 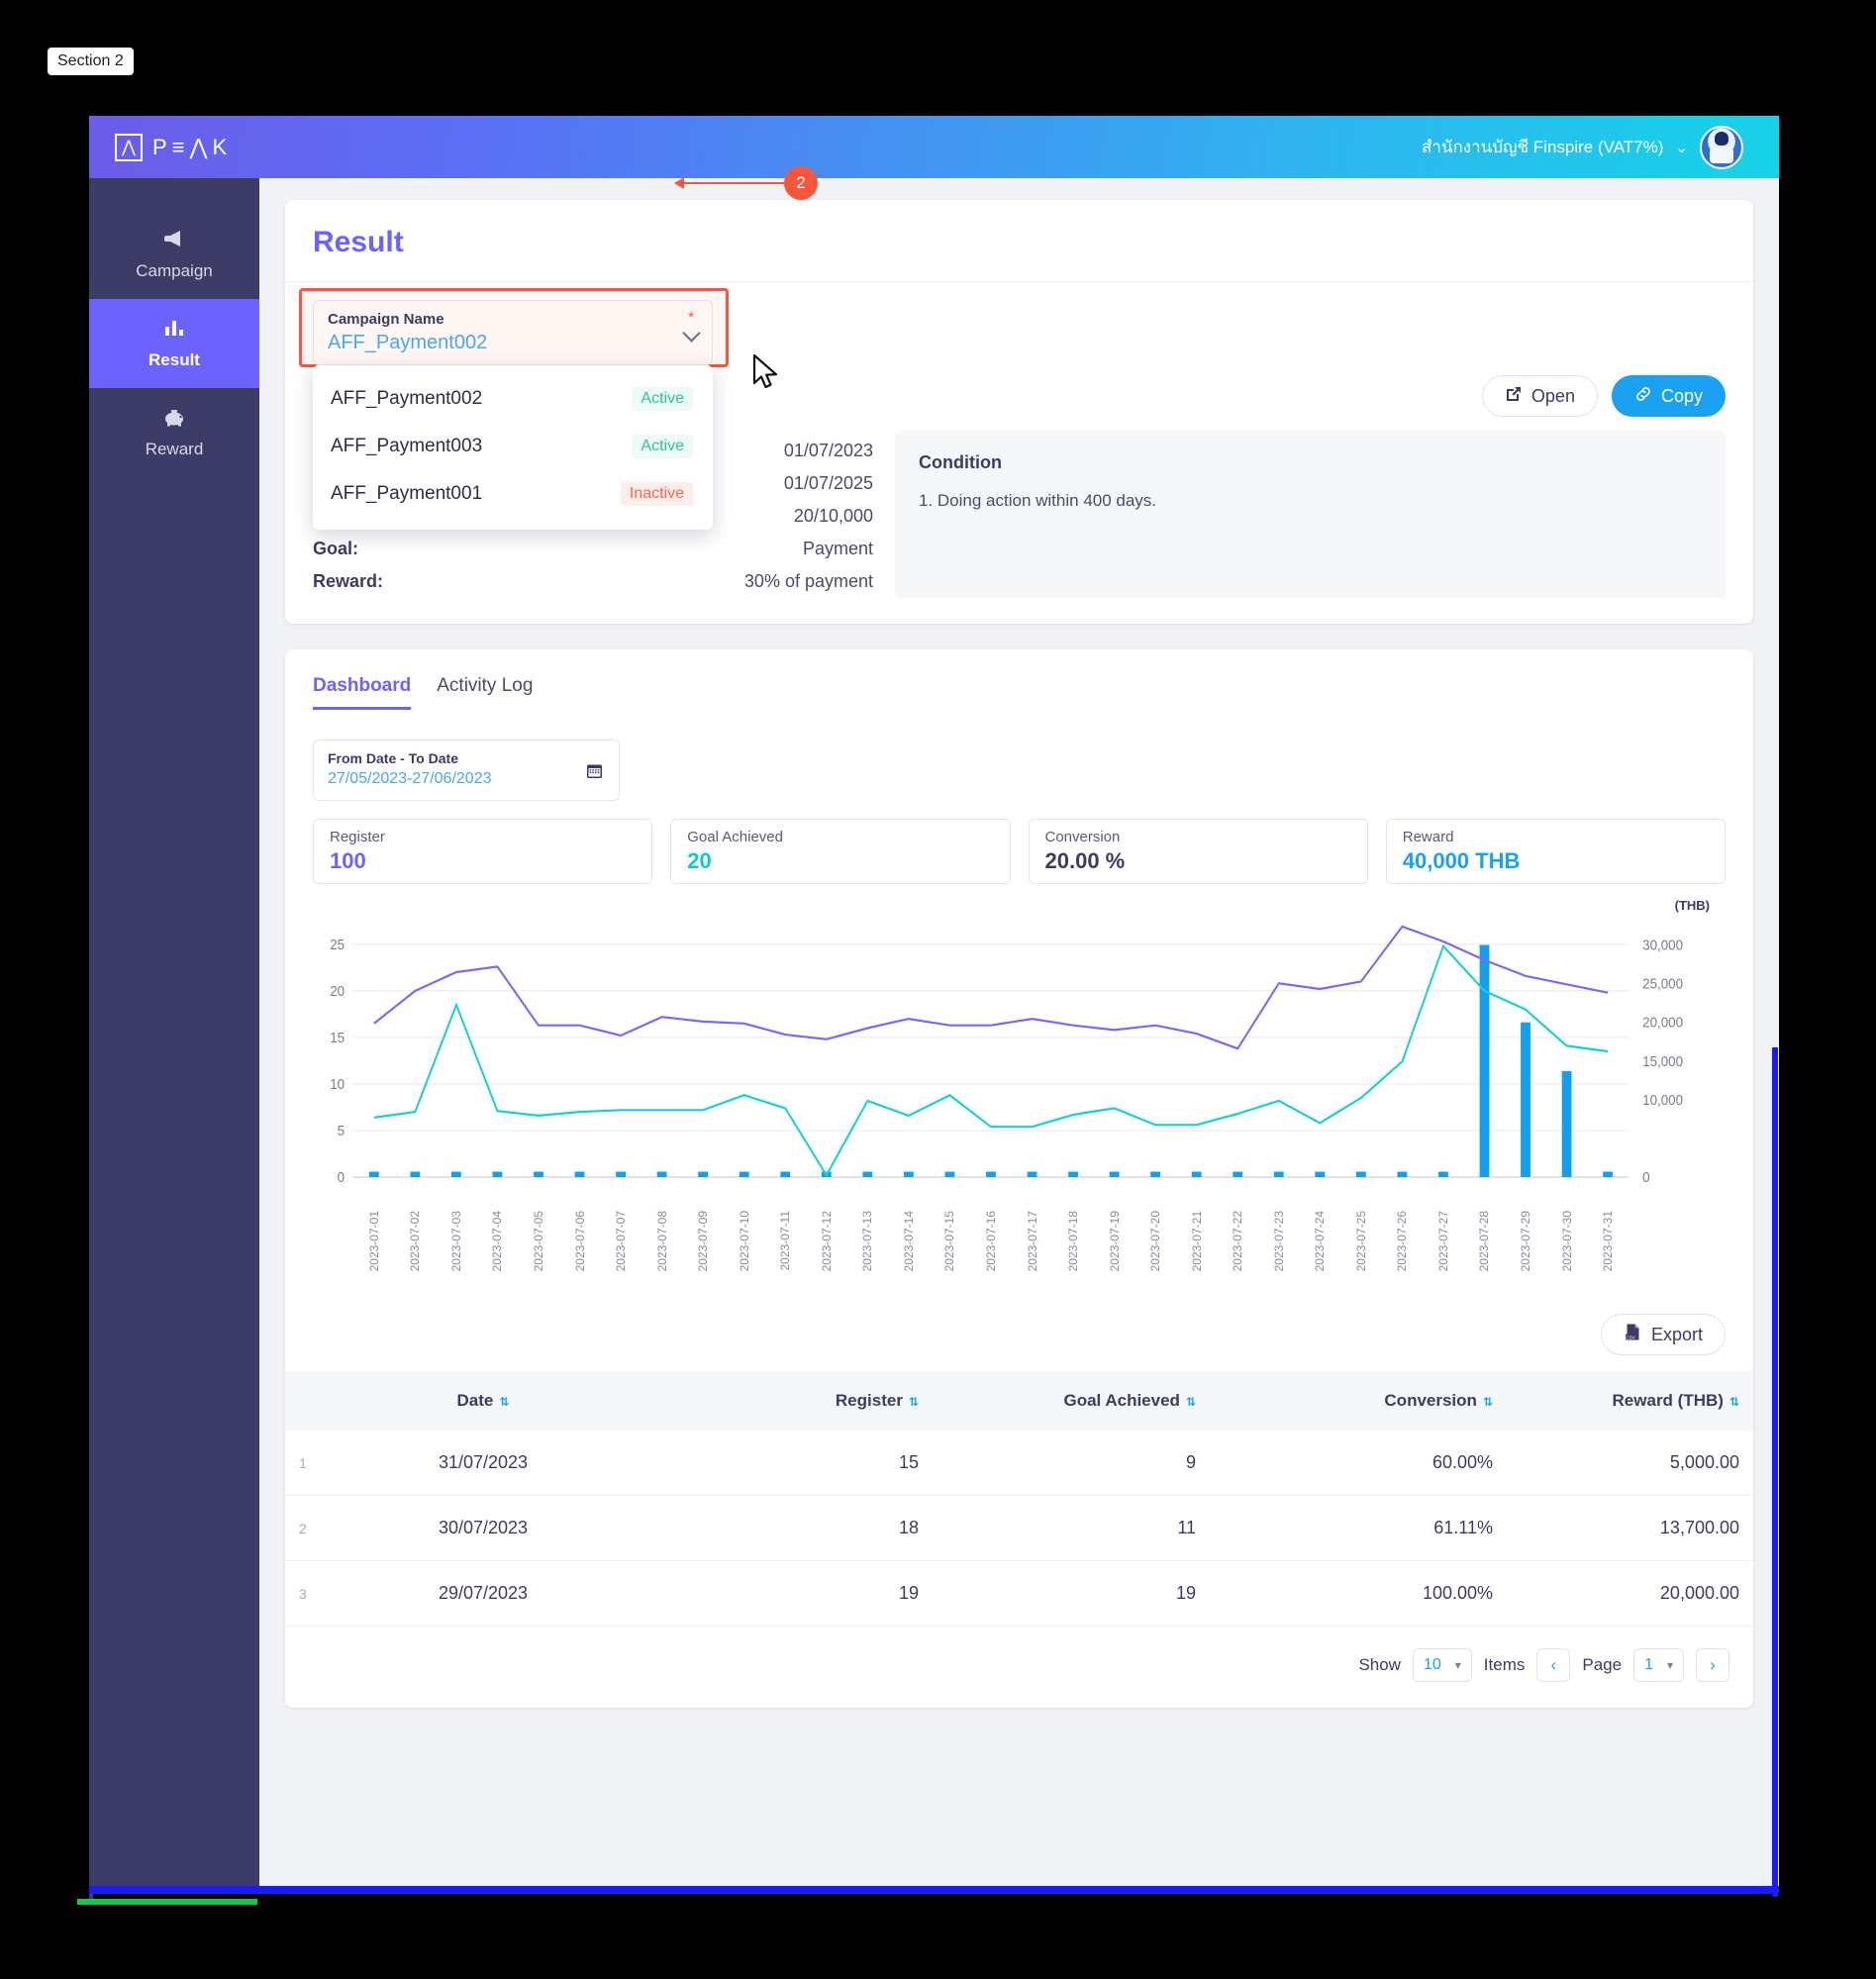 I want to click on cell-reward: 5,000.00, so click(x=1704, y=1462).